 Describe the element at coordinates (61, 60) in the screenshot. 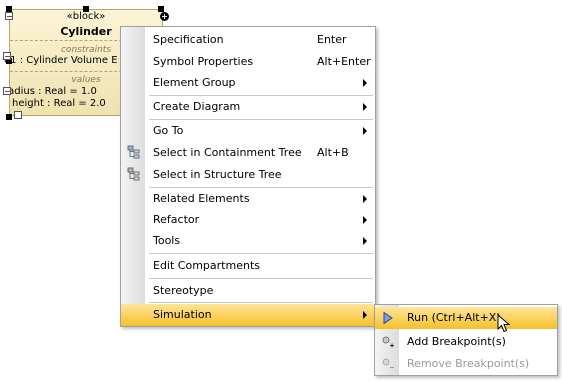

I see `constraint-row: e1 : Cylinder Volume E` at that location.